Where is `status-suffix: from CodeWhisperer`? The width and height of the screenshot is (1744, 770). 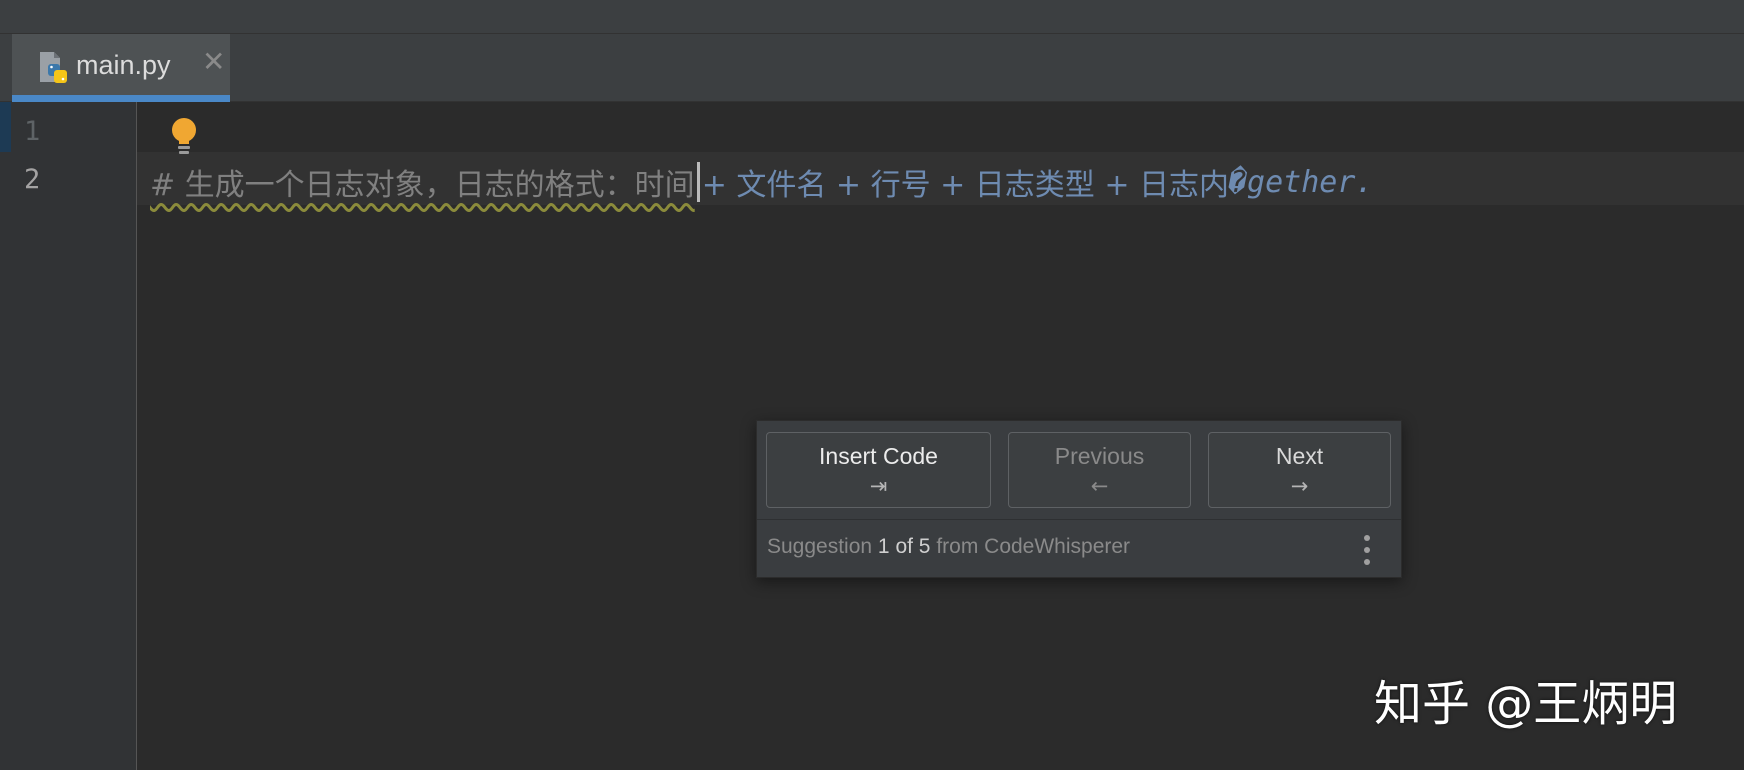 status-suffix: from CodeWhisperer is located at coordinates (1030, 546).